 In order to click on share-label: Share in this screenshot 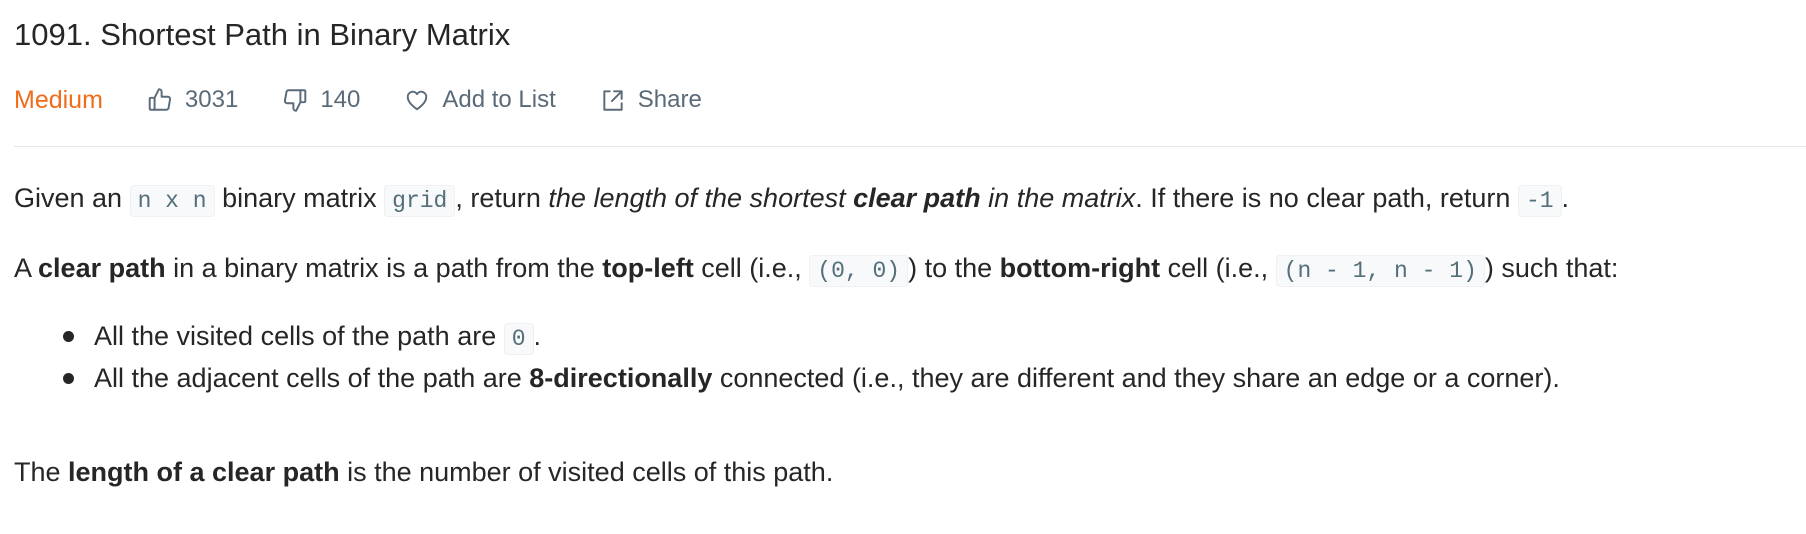, I will do `click(669, 99)`.